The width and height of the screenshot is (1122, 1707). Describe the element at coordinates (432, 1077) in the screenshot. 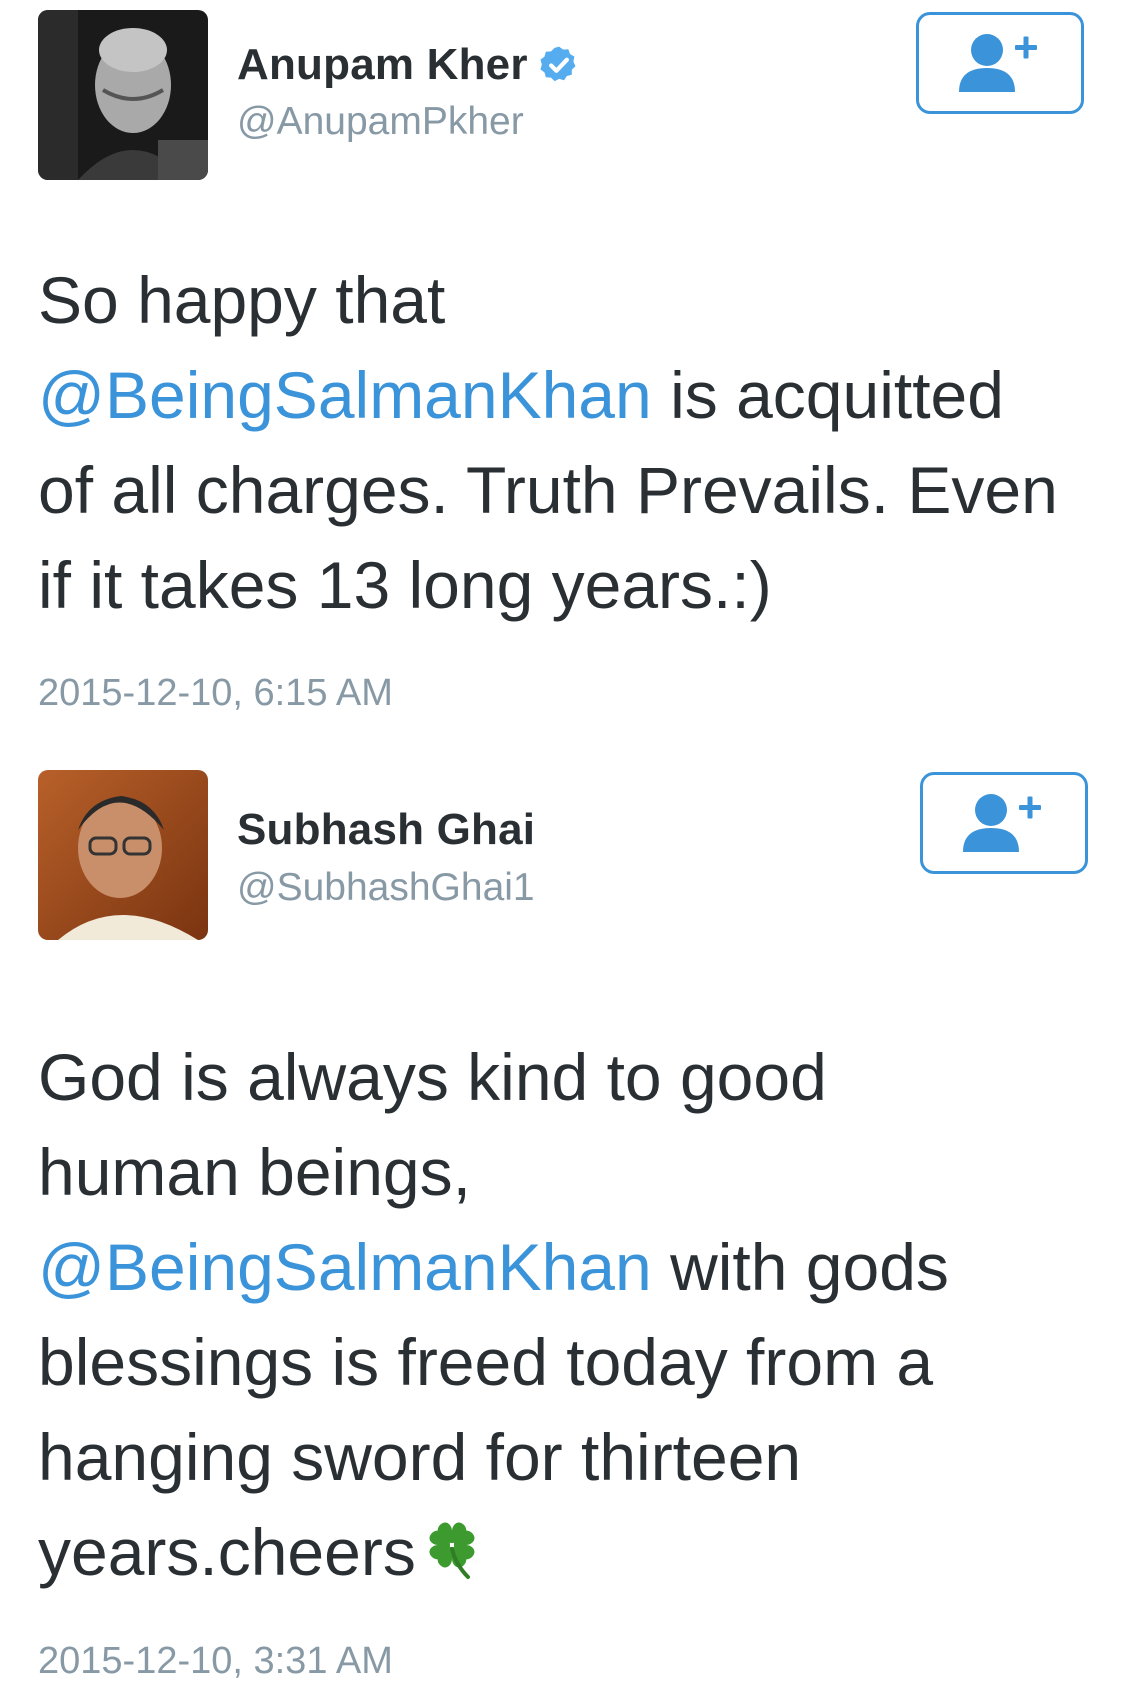

I see `text-segment: God is always kind to good` at that location.